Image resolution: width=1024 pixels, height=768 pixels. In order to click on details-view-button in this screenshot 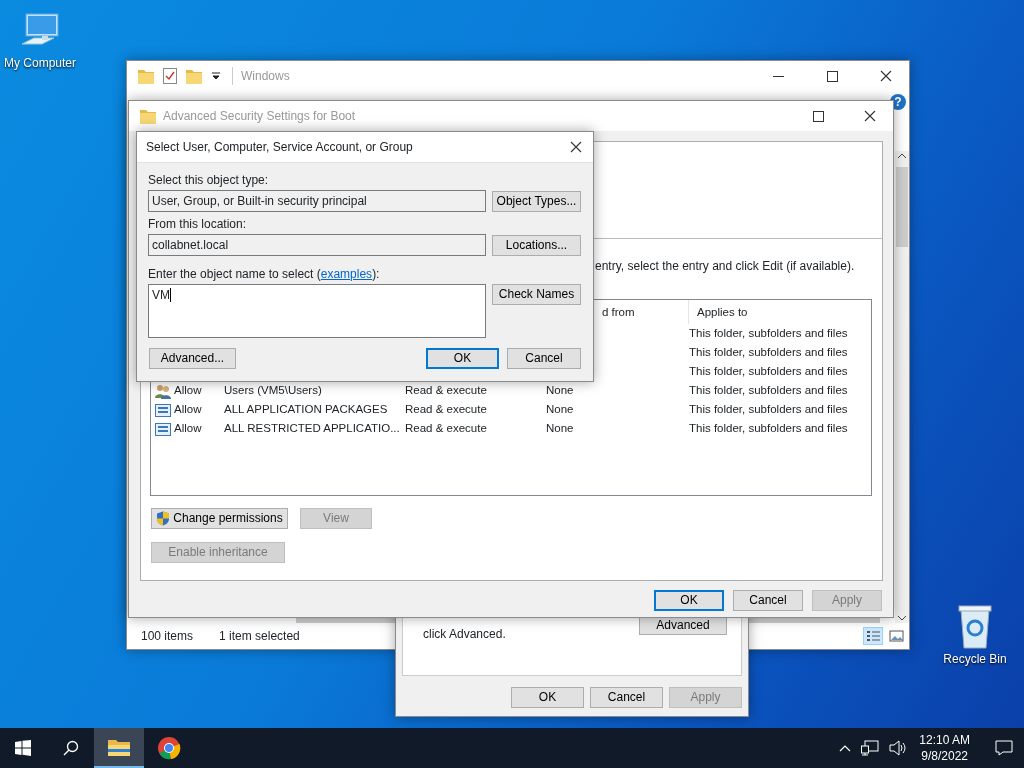, I will do `click(873, 636)`.